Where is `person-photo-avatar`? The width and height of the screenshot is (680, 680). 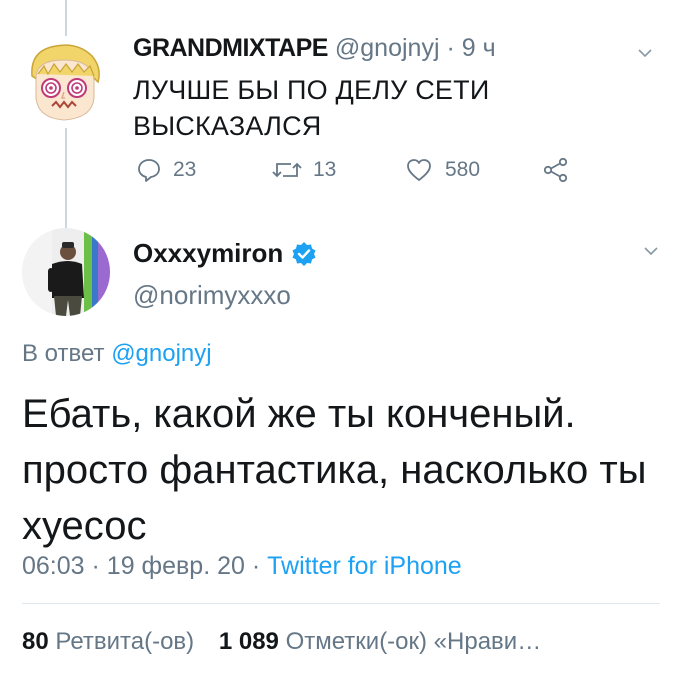
person-photo-avatar is located at coordinates (66, 272).